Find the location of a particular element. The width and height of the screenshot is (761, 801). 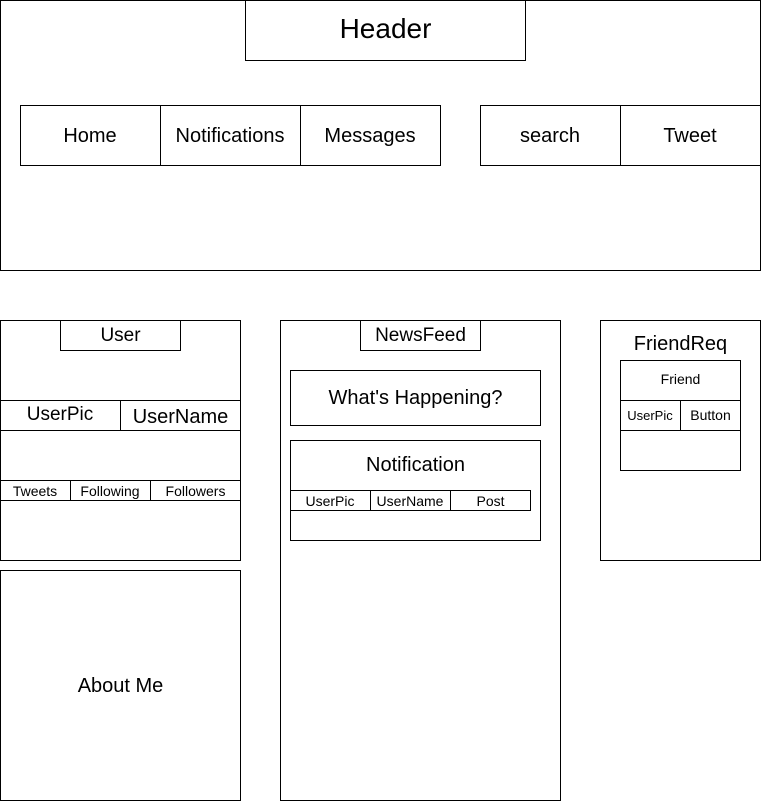

whats-happening-label: What's Happening? is located at coordinates (415, 398).